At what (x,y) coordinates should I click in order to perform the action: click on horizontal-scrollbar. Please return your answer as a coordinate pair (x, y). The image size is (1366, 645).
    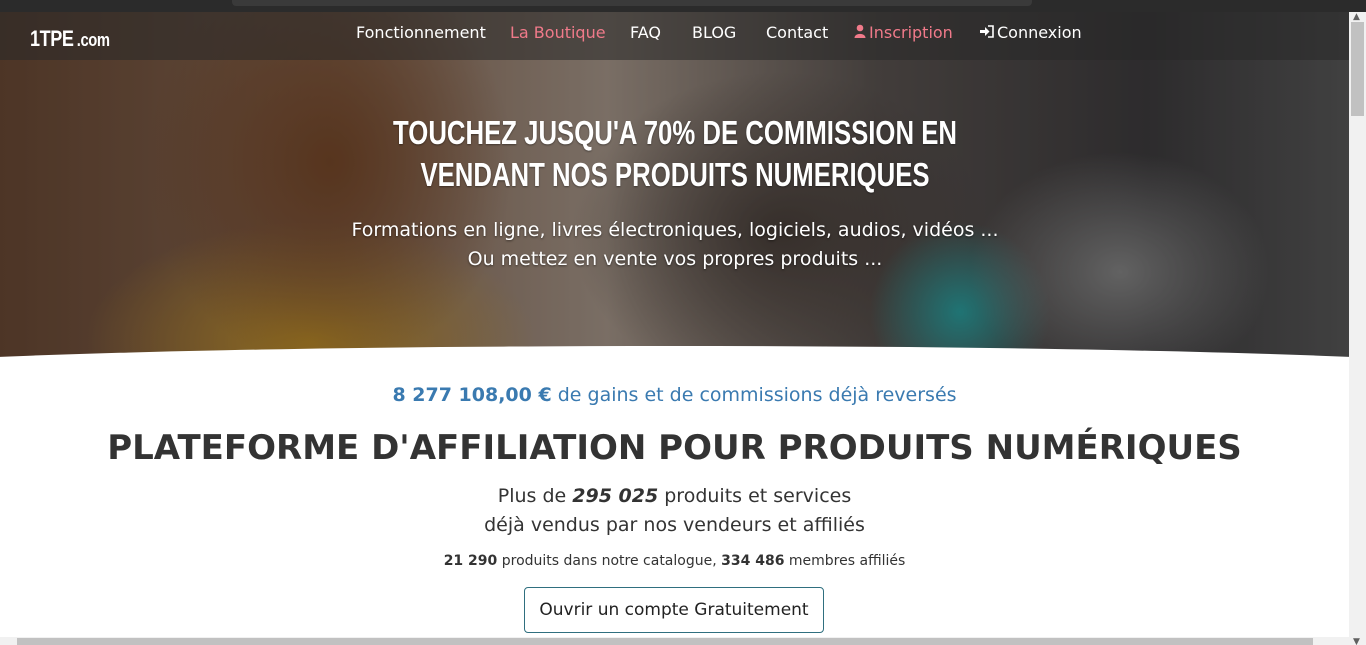
    Looking at the image, I should click on (674, 641).